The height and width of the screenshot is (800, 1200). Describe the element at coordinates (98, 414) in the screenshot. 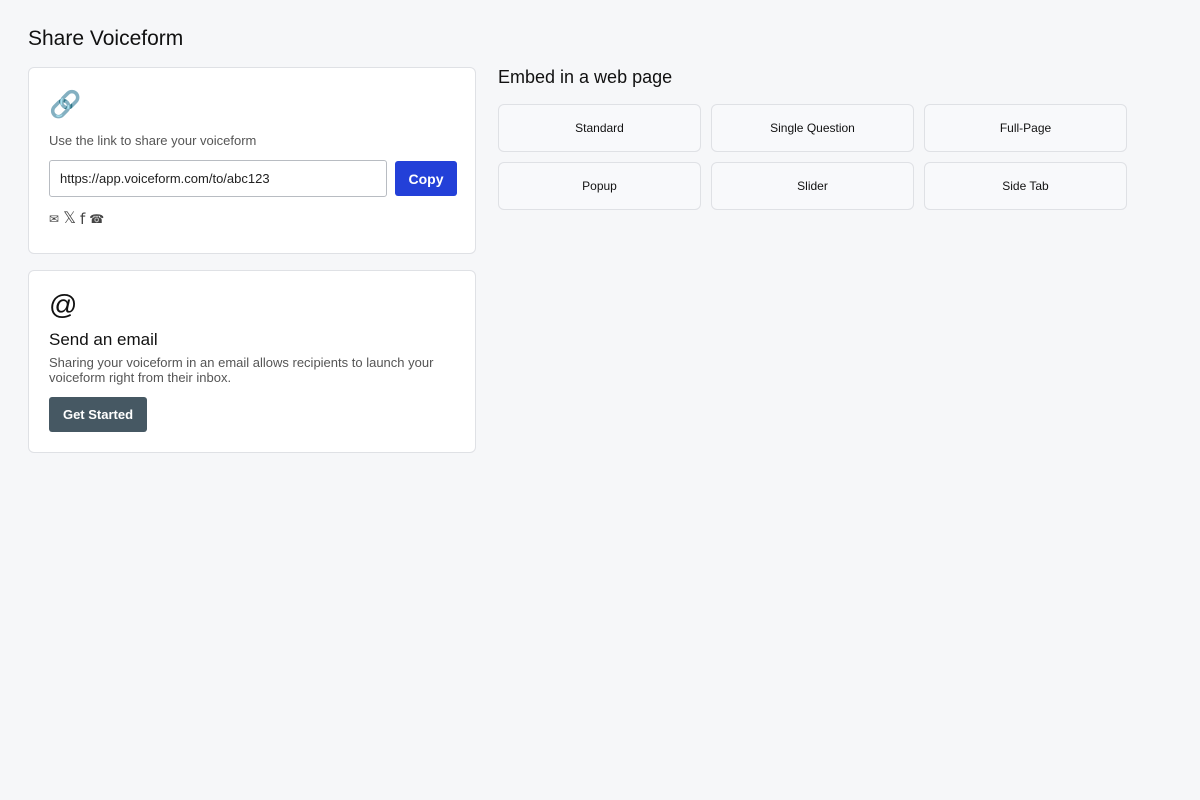

I see `get-started-button: Get Started` at that location.